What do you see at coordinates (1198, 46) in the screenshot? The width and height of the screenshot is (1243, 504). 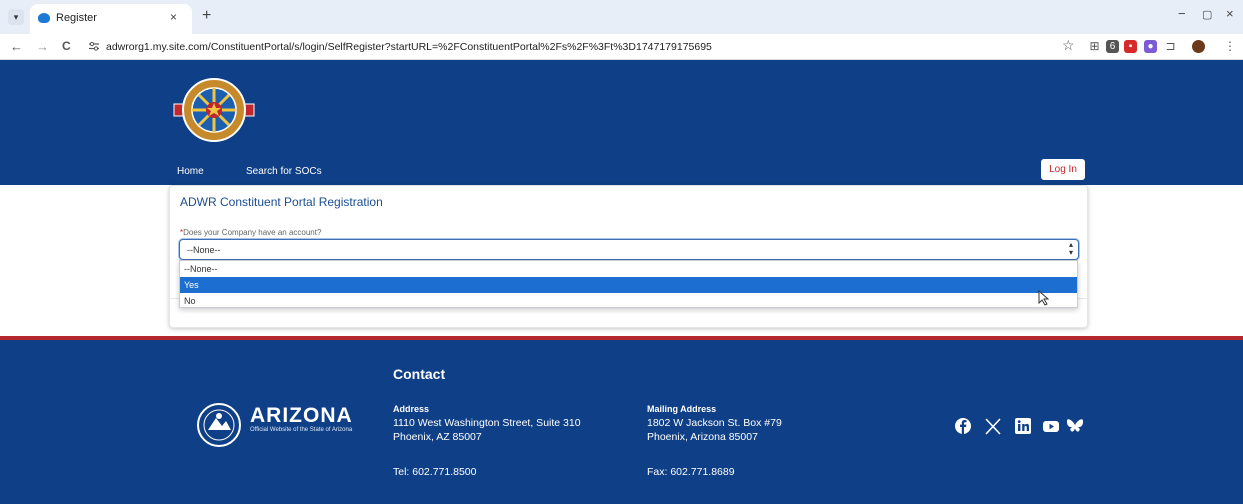 I see `profile-avatar` at bounding box center [1198, 46].